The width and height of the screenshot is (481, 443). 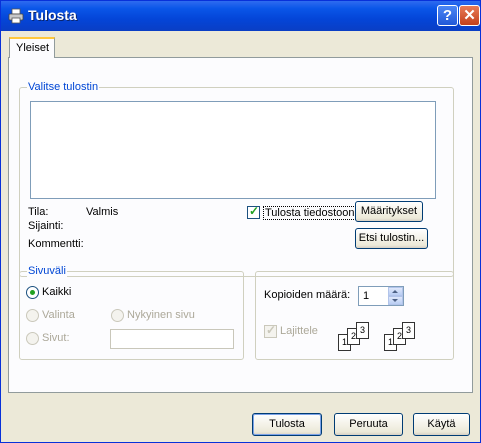 I want to click on status-value: Valmis, so click(x=102, y=212).